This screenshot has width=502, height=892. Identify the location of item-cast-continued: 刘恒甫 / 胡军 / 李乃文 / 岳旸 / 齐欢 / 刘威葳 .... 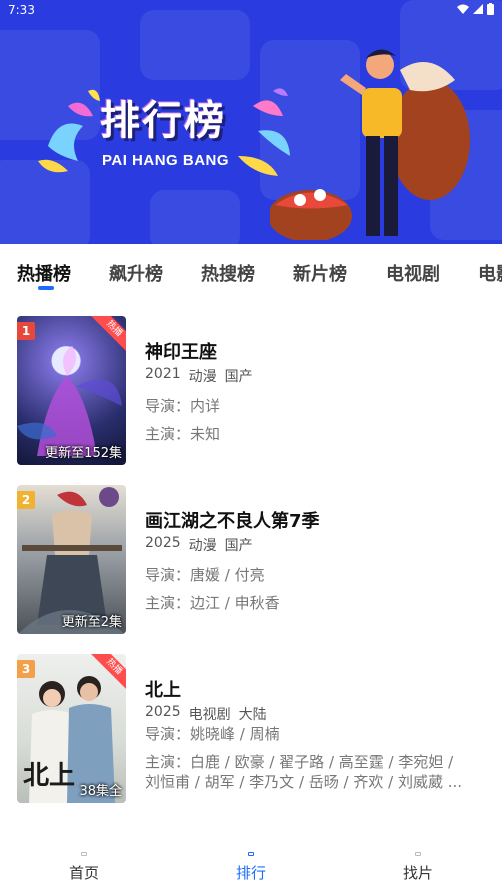
(304, 782).